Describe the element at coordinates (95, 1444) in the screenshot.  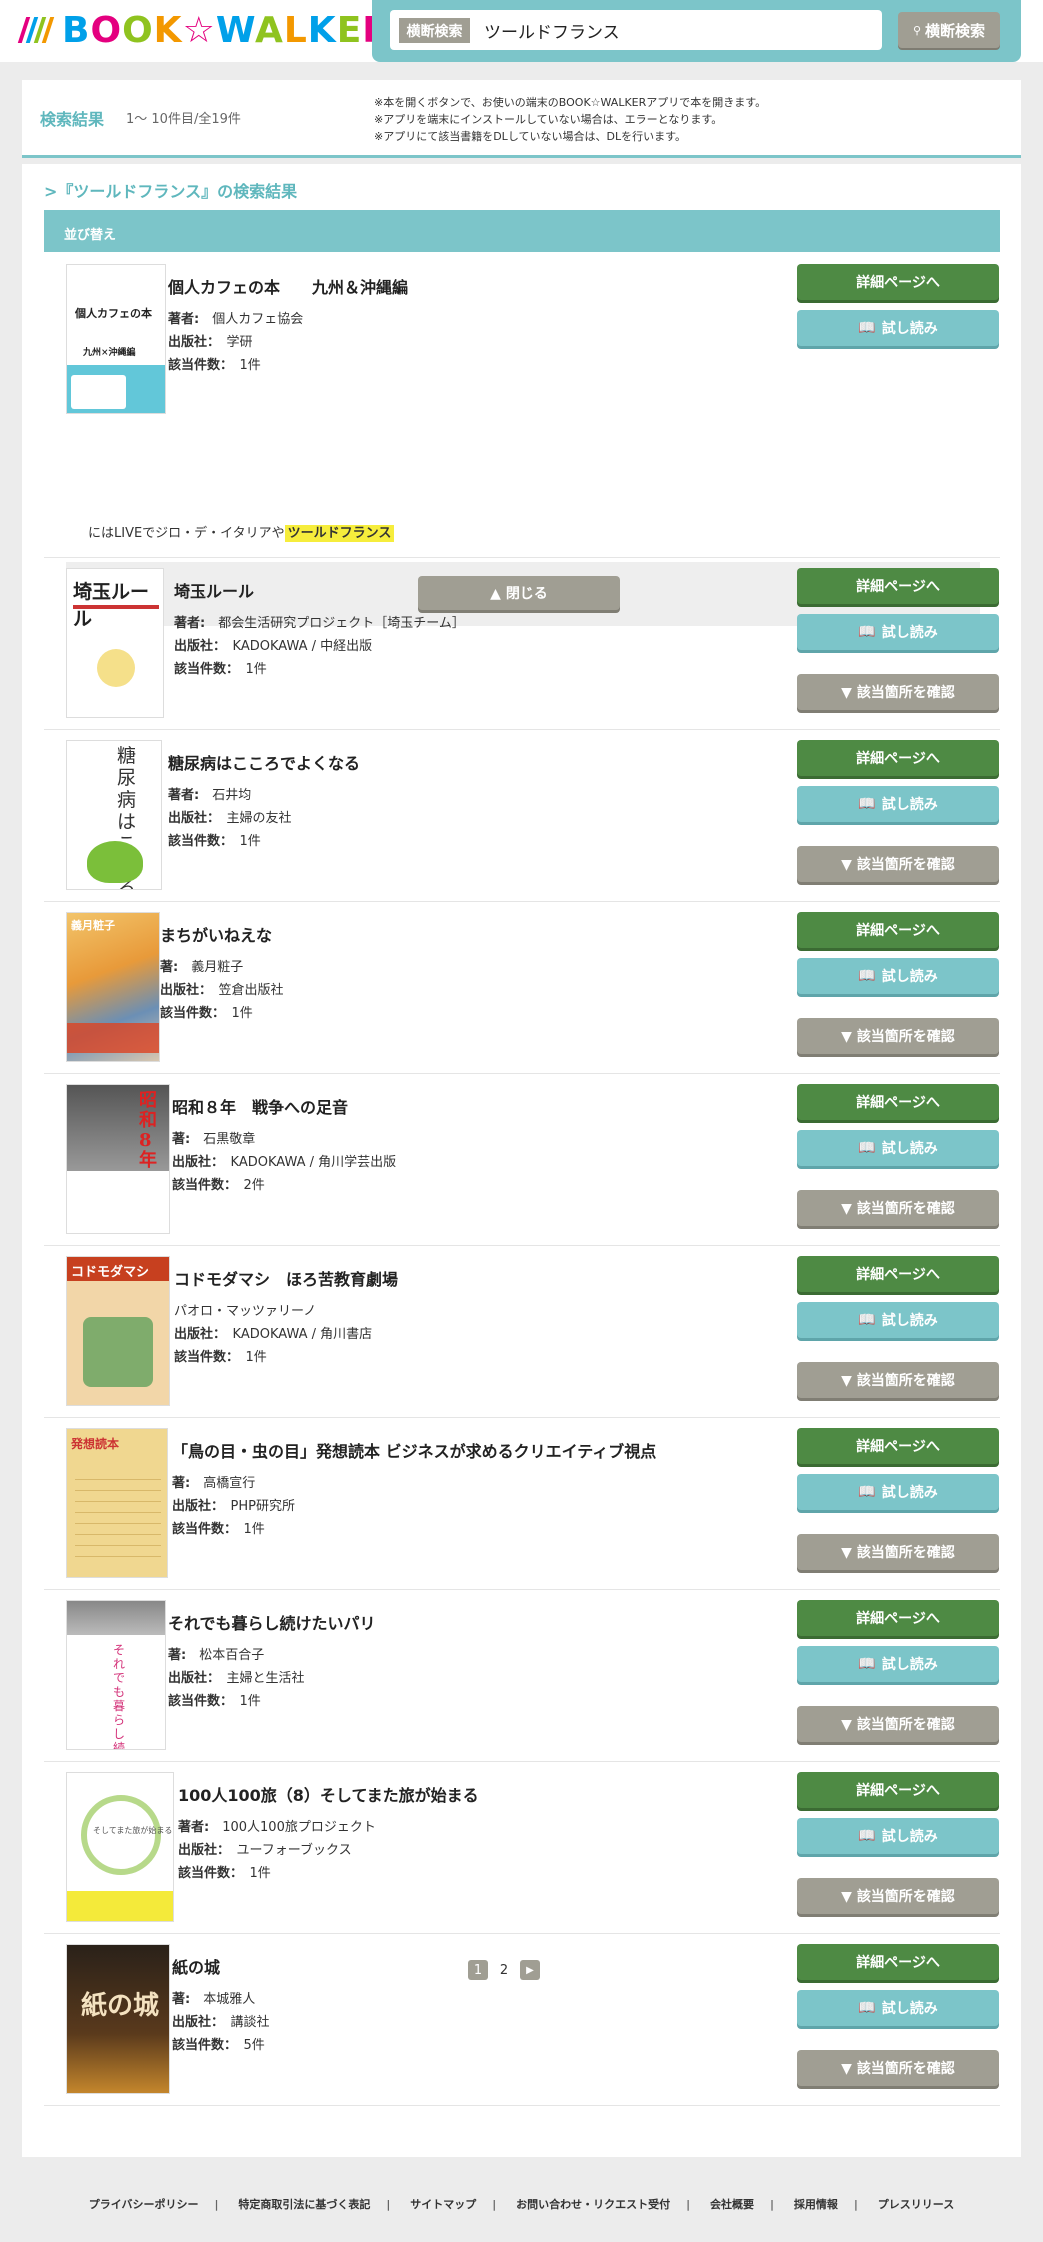
I see `cover-title: 発想読本` at that location.